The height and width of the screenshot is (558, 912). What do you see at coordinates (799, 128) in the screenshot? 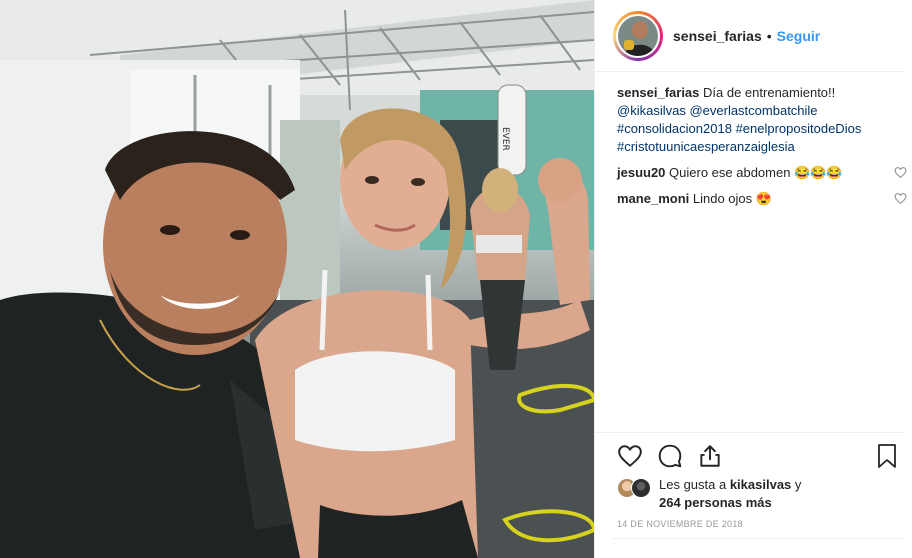
I see `hashtag-link: #enelpropositodeDios` at bounding box center [799, 128].